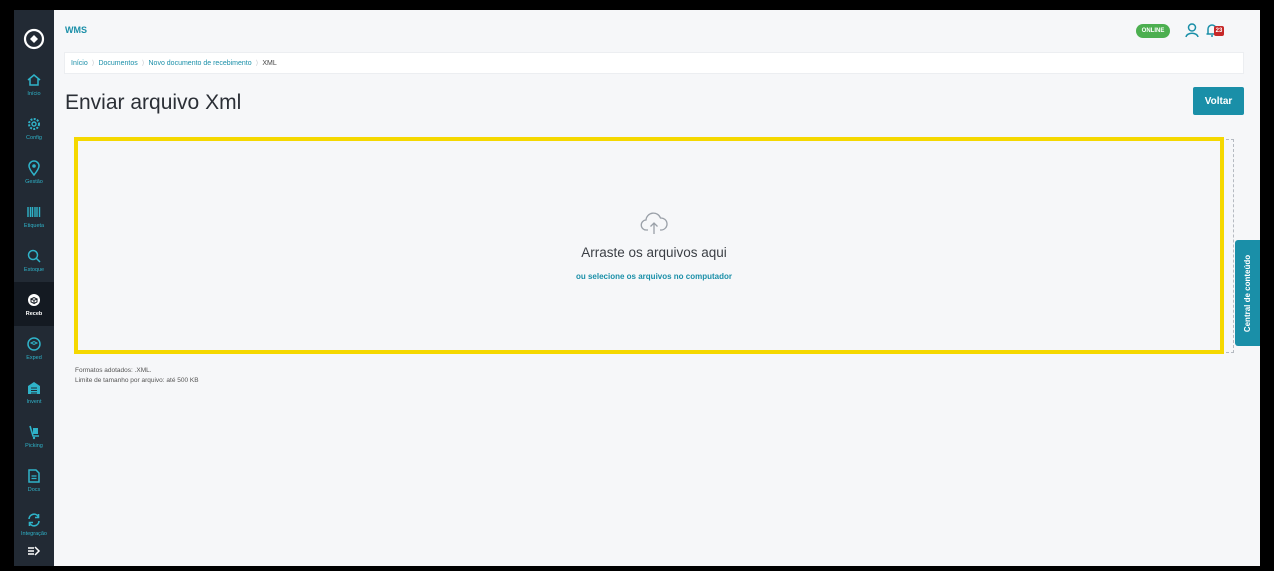 The image size is (1274, 571). Describe the element at coordinates (34, 299) in the screenshot. I see `box-icon` at that location.